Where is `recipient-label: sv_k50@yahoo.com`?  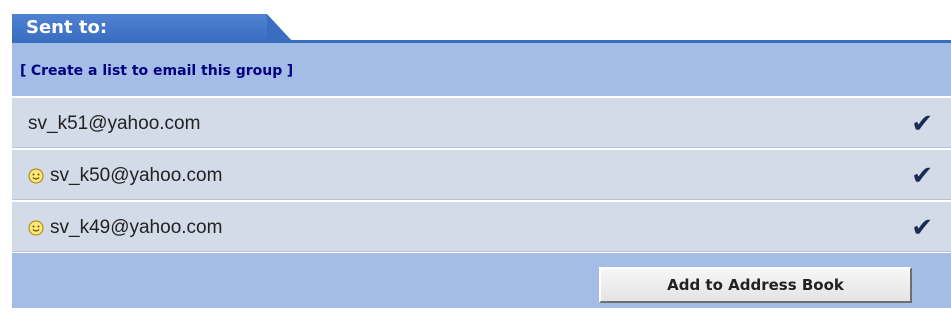
recipient-label: sv_k50@yahoo.com is located at coordinates (125, 176).